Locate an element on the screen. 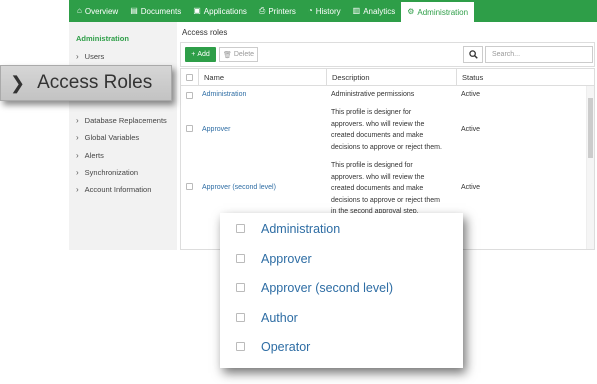 The image size is (597, 384). delete-button: 🗑 Delete is located at coordinates (238, 54).